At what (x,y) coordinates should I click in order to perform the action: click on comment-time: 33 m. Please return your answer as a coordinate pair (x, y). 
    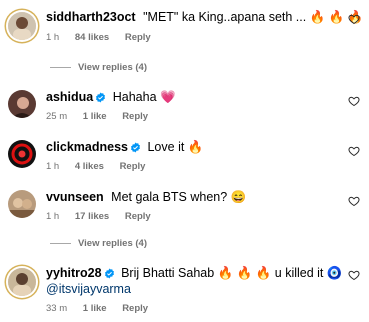
    Looking at the image, I should click on (57, 308).